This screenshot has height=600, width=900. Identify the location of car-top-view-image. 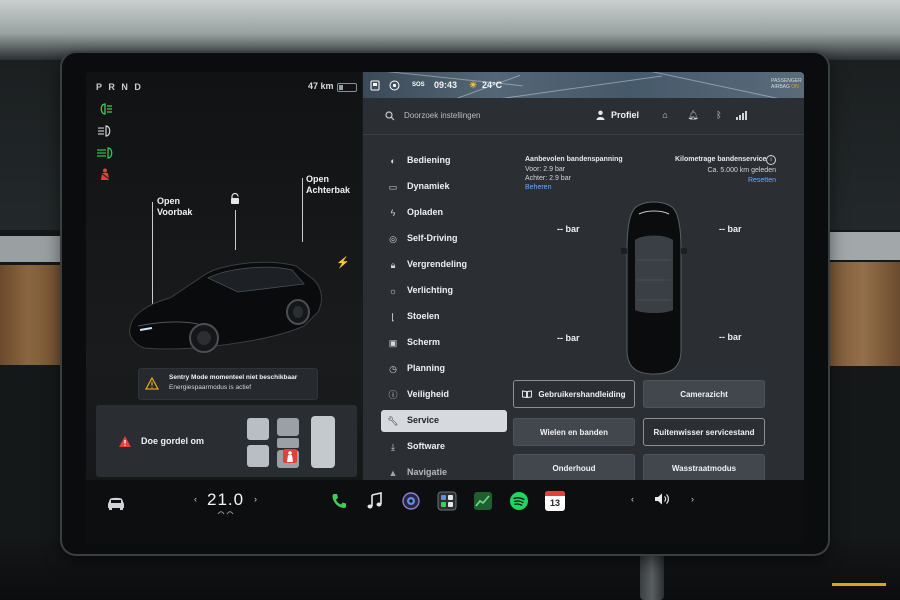
(654, 288).